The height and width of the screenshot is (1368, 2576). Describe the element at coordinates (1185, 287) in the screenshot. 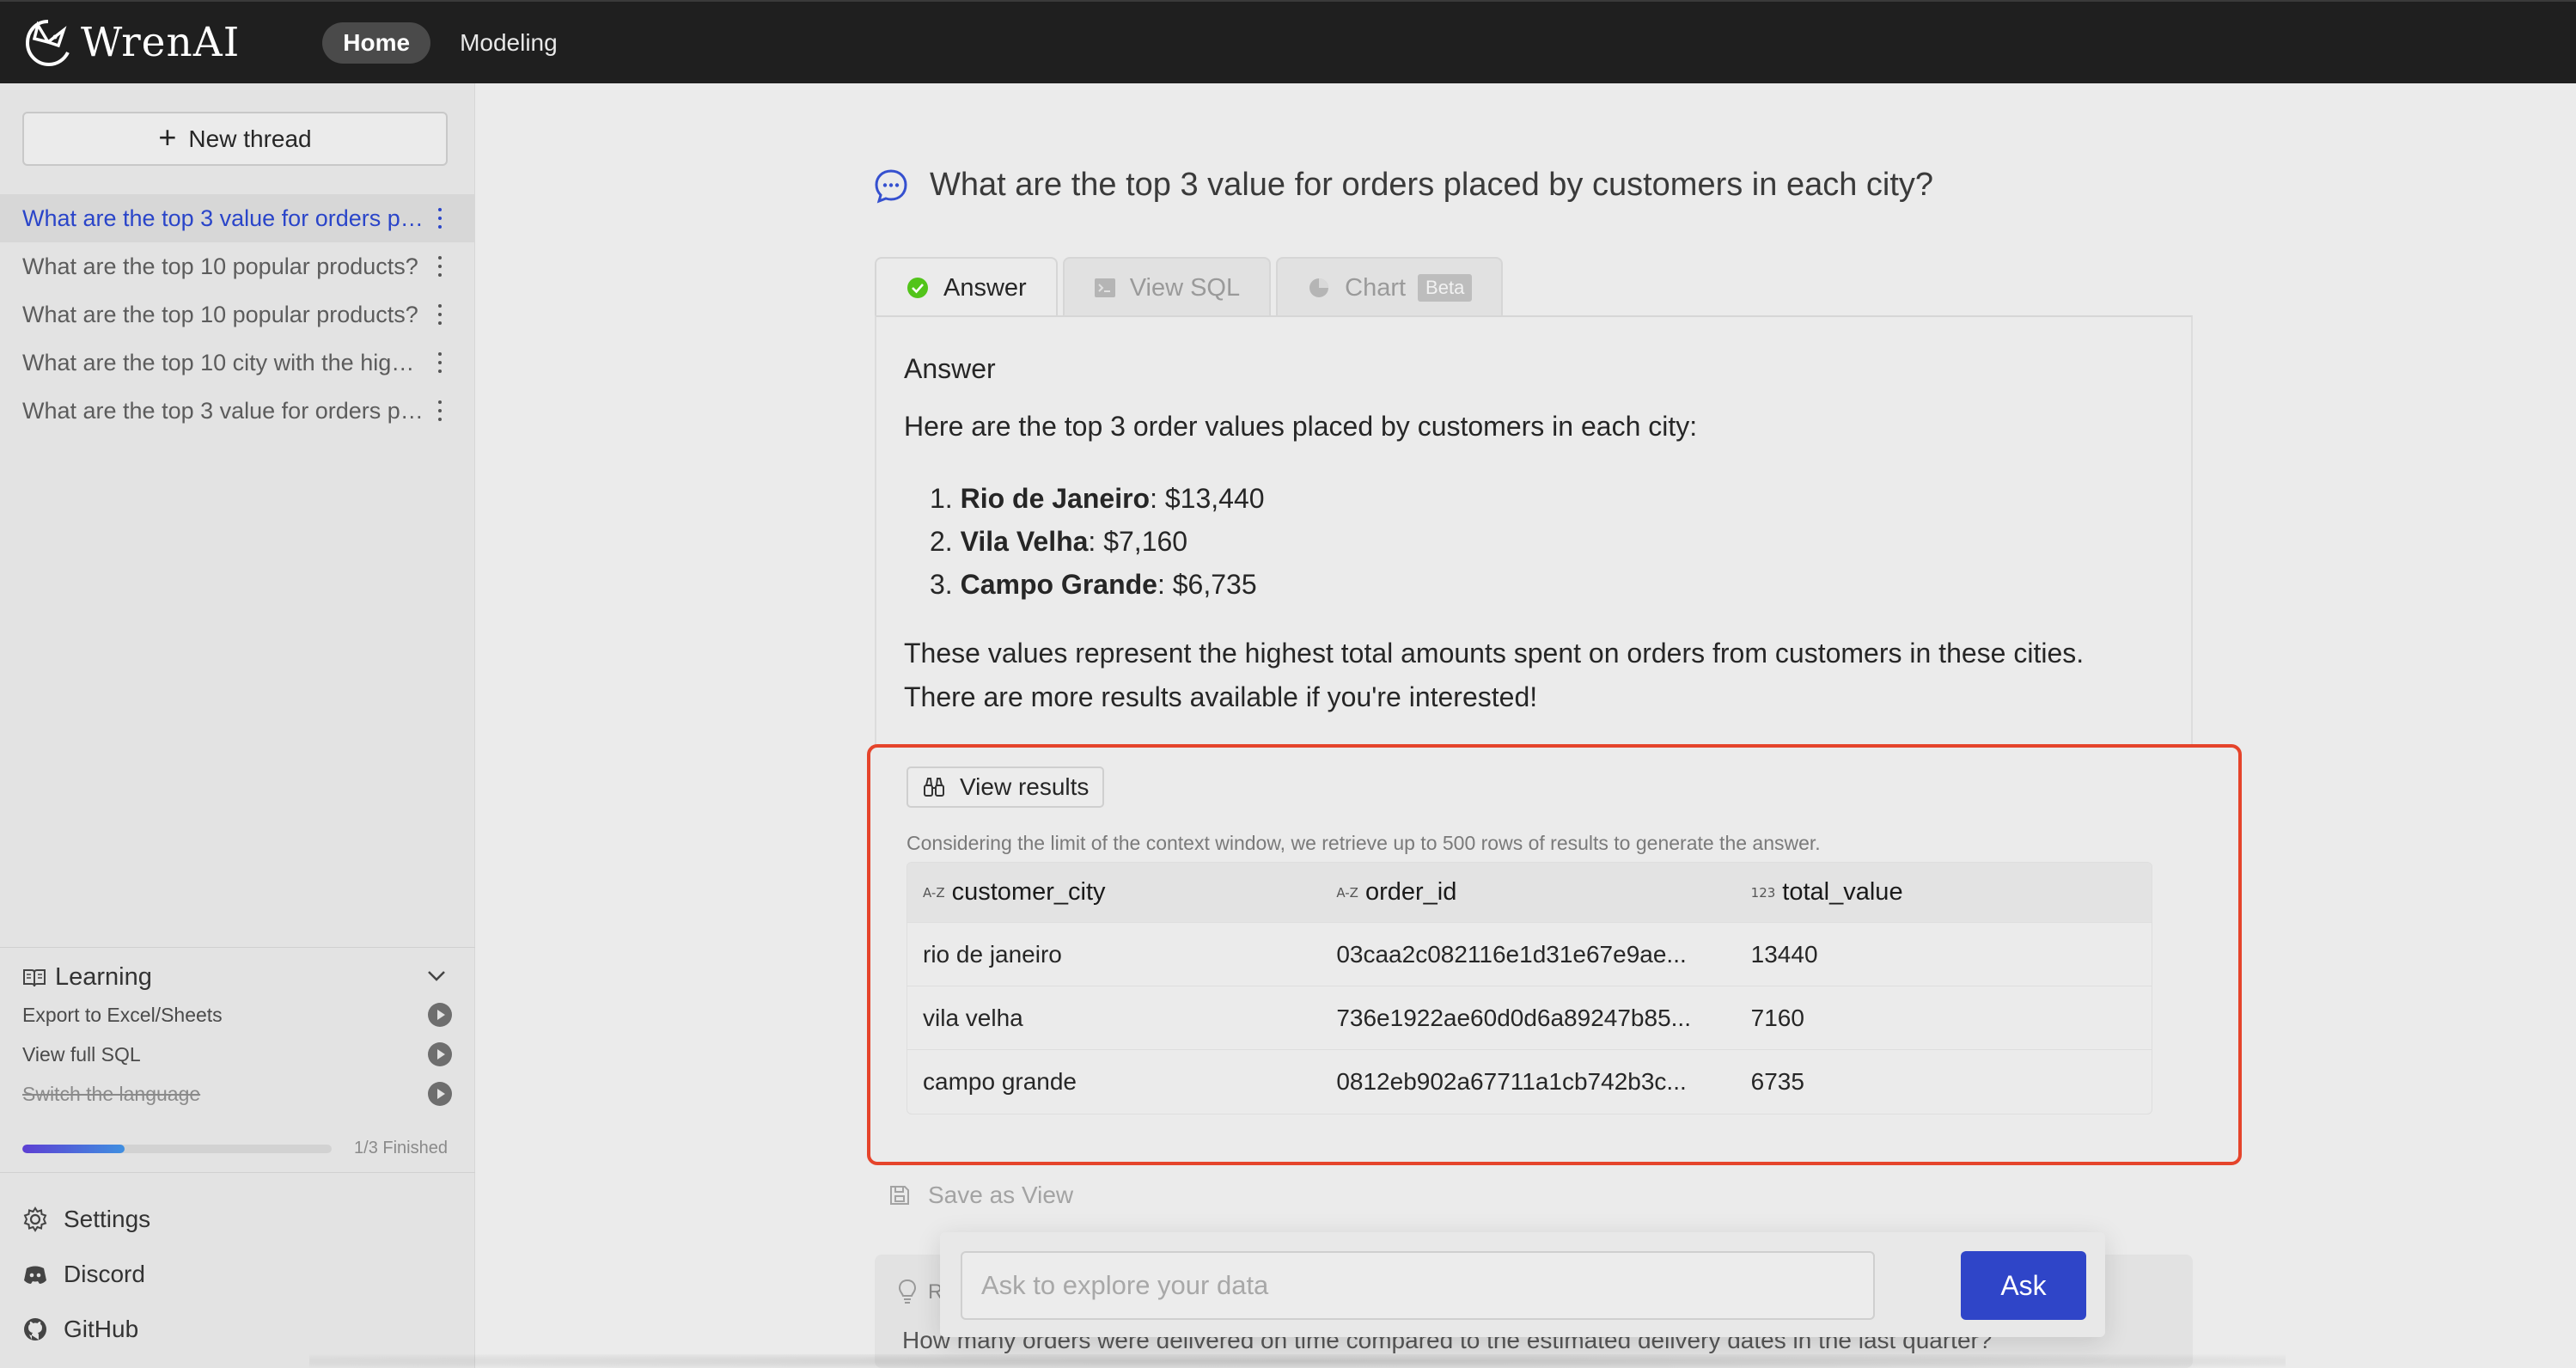

I see `tab-view-sql-label: View SQL` at that location.